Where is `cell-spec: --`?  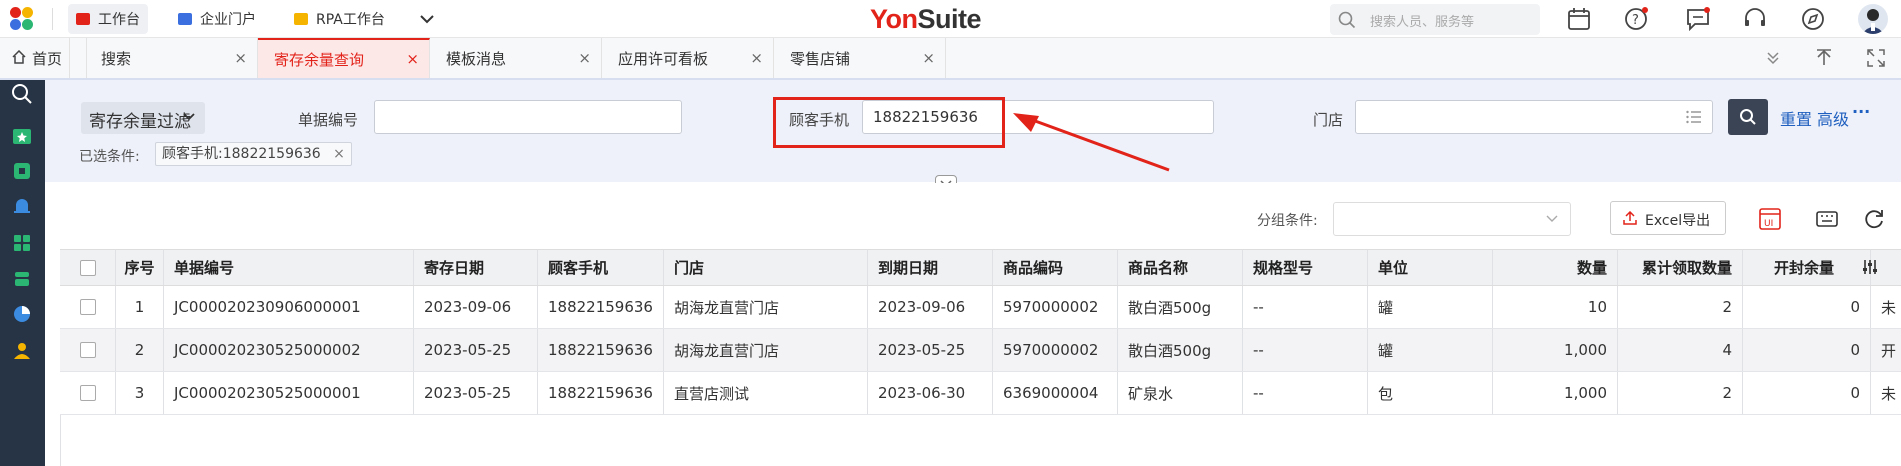 cell-spec: -- is located at coordinates (1305, 350).